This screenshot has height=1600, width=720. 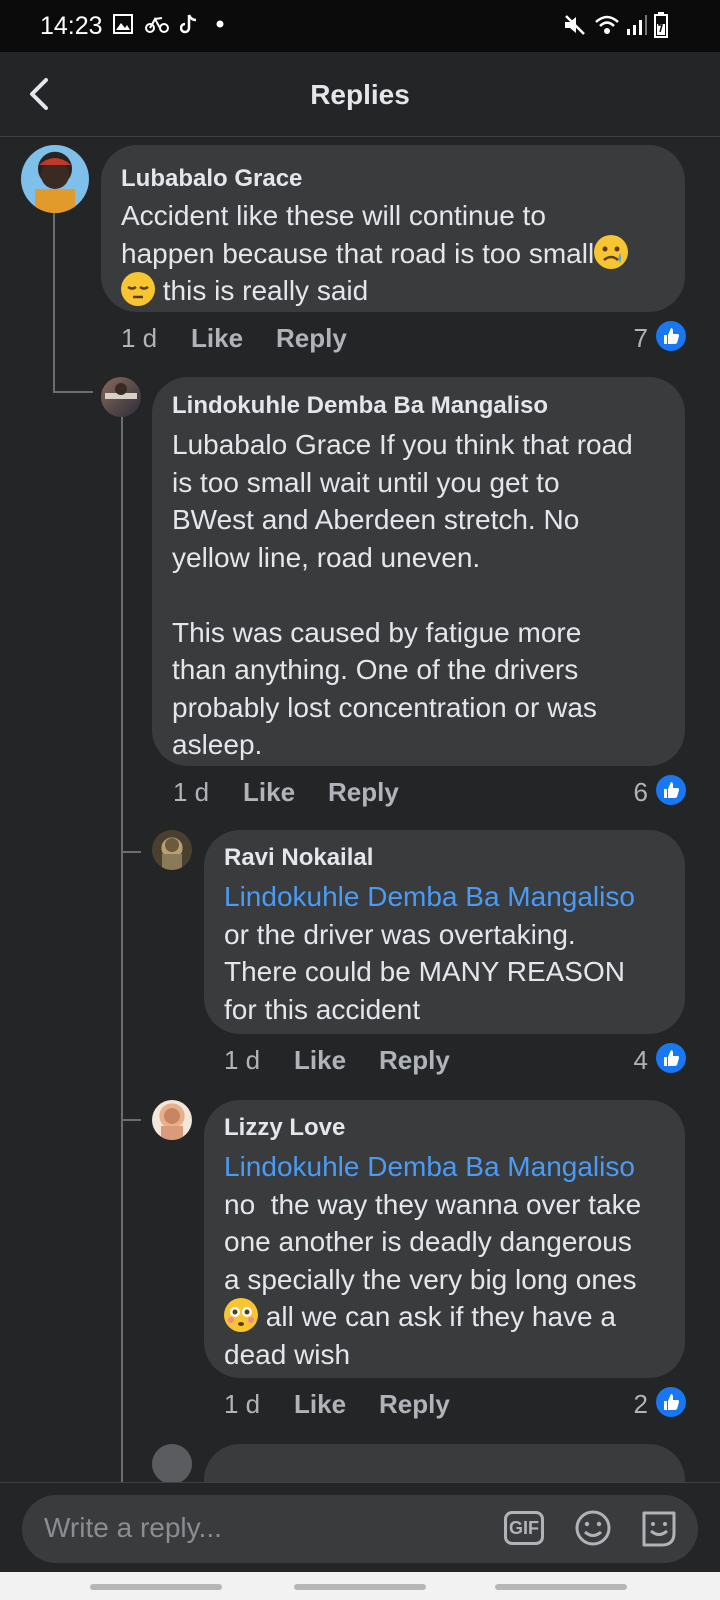 I want to click on reaction-count: 6, so click(x=643, y=792).